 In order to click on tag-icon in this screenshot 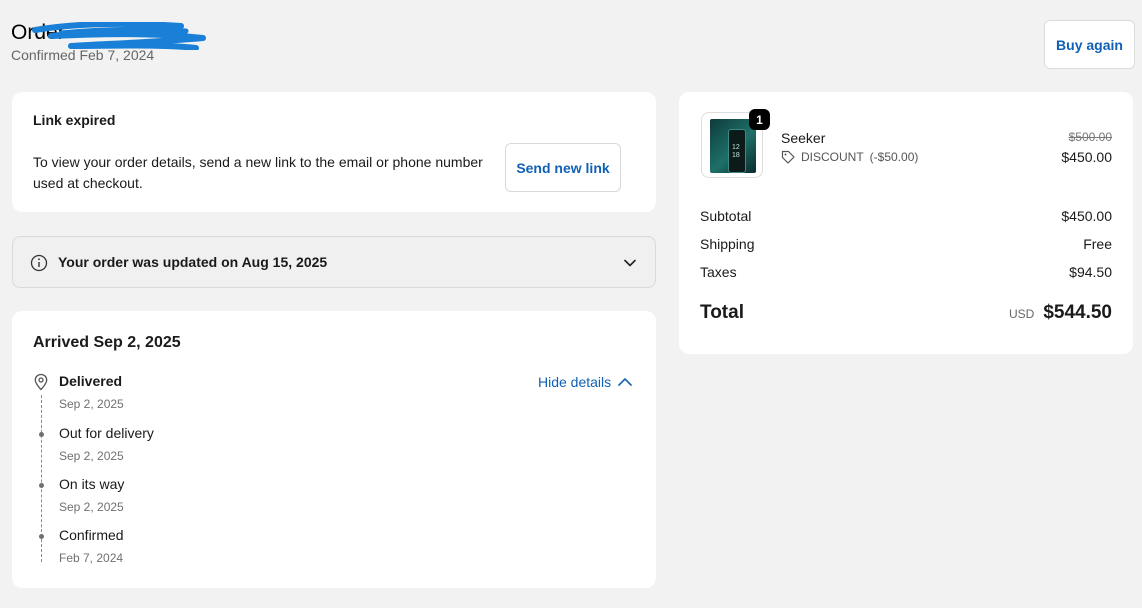, I will do `click(788, 157)`.